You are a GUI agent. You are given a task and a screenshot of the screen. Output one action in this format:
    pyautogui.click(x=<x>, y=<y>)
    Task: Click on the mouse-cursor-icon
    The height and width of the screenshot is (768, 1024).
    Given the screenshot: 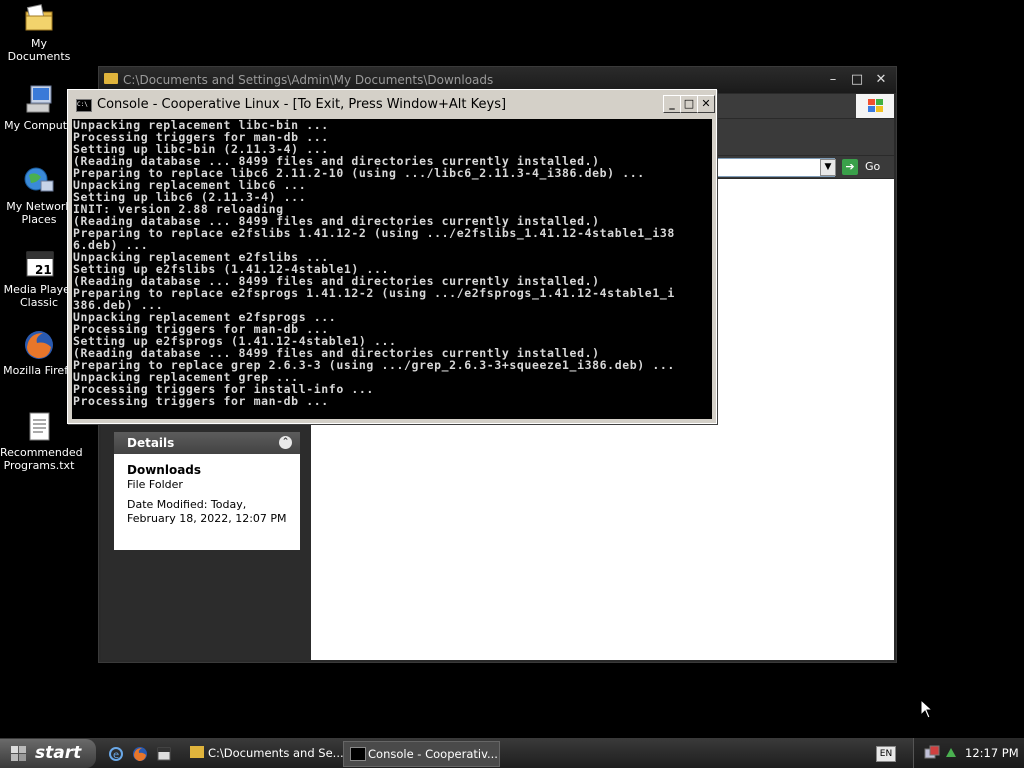 What is the action you would take?
    pyautogui.click(x=927, y=709)
    